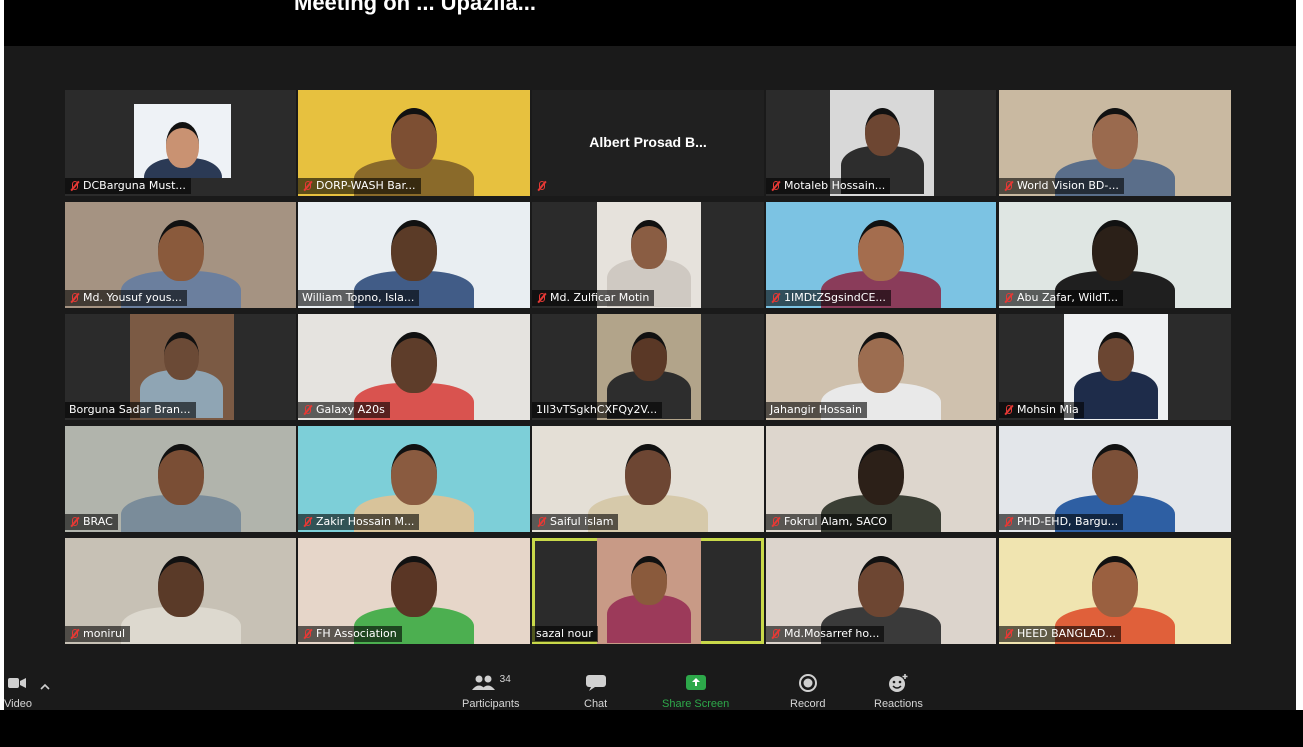 The image size is (1303, 747). Describe the element at coordinates (180, 591) in the screenshot. I see `participant-tile: monirul` at that location.